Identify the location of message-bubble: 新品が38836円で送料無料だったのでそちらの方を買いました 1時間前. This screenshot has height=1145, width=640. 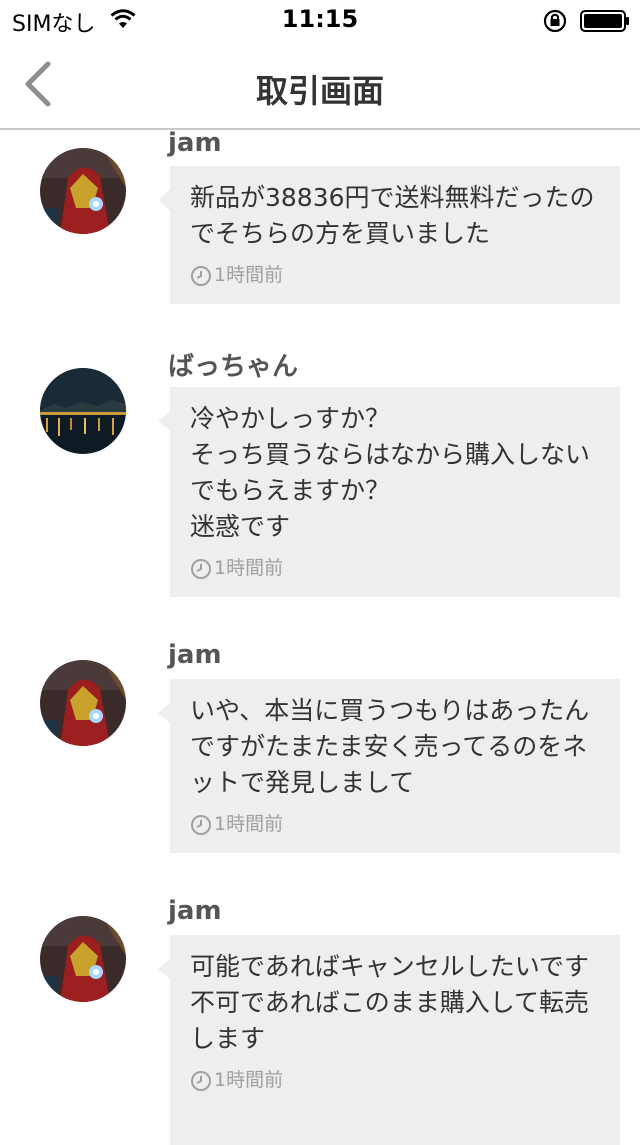
(389, 235).